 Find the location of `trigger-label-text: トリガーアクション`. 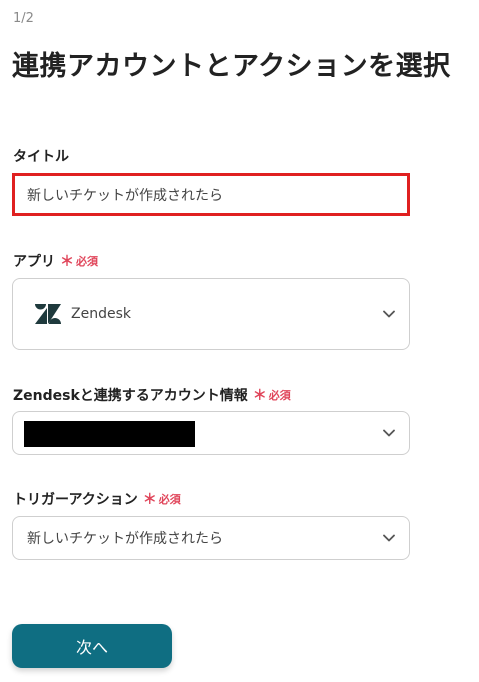

trigger-label-text: トリガーアクション is located at coordinates (75, 500).